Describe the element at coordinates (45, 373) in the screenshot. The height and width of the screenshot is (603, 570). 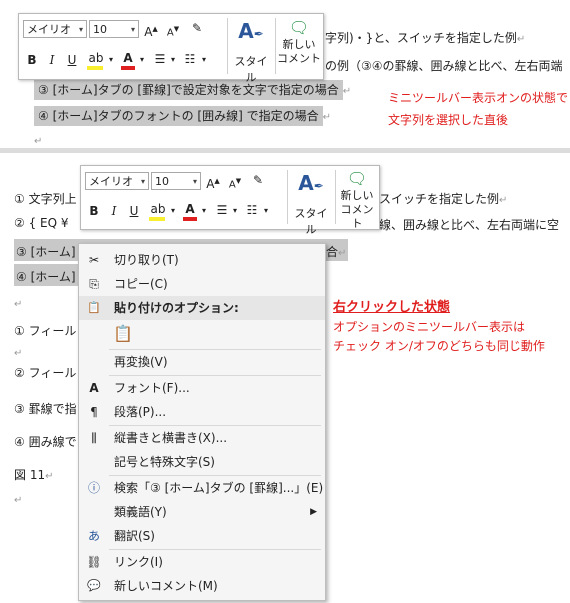
I see `bottom-doc-line-8: ② フィール` at that location.